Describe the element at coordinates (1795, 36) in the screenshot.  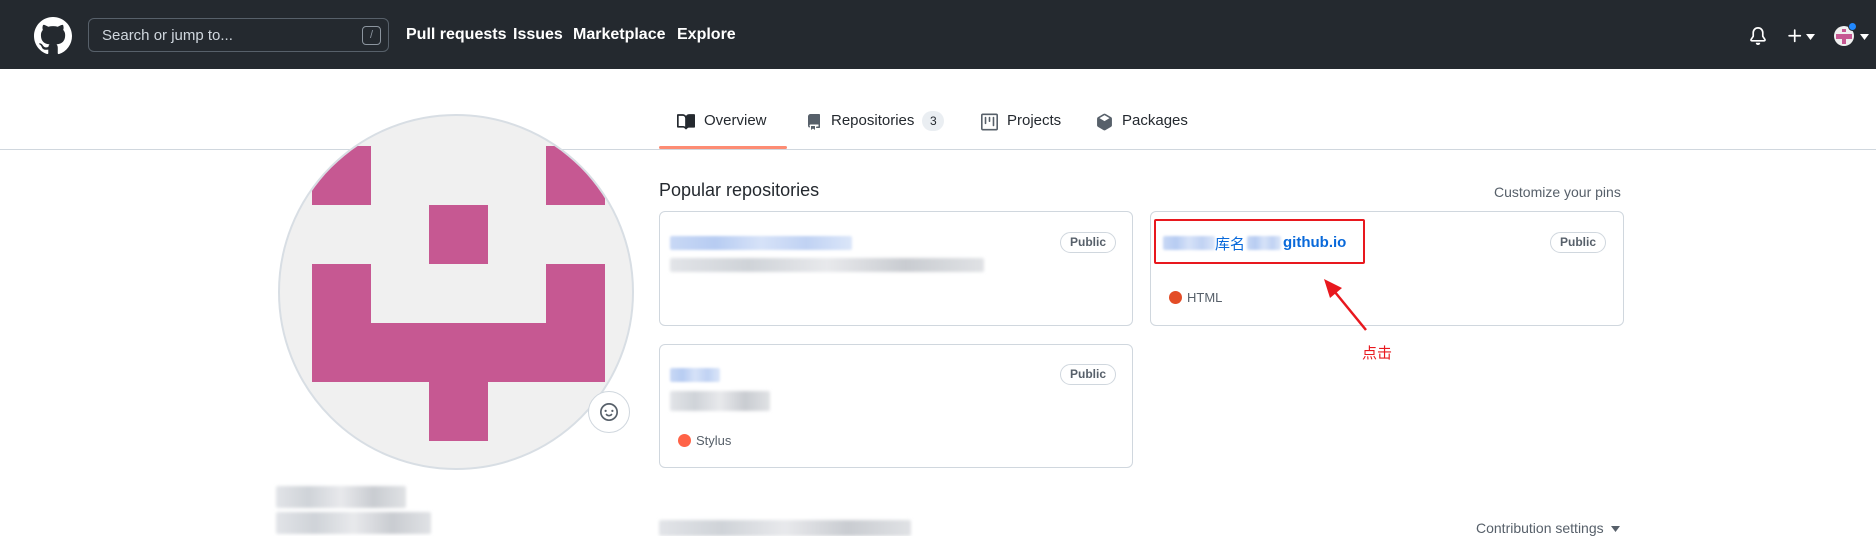
I see `plus-icon` at that location.